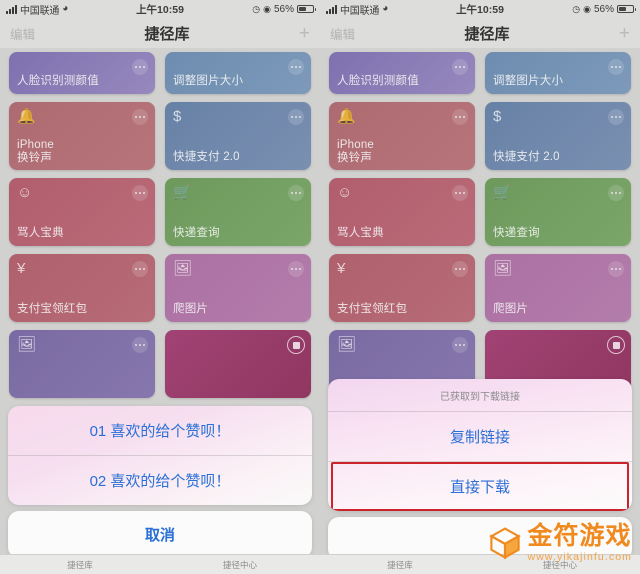  What do you see at coordinates (240, 565) in the screenshot?
I see `tab-gallery: 捷径中心` at bounding box center [240, 565].